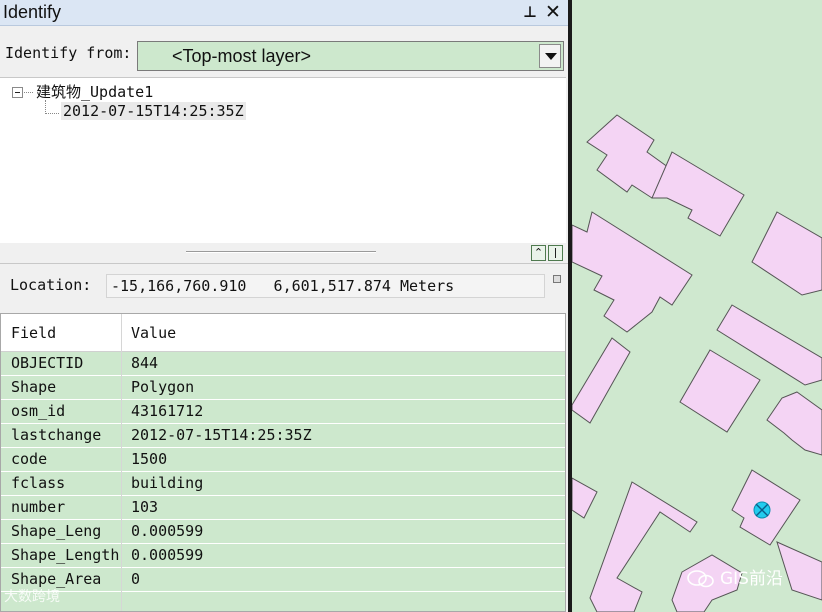  What do you see at coordinates (283, 333) in the screenshot?
I see `grid-header: Field Value` at bounding box center [283, 333].